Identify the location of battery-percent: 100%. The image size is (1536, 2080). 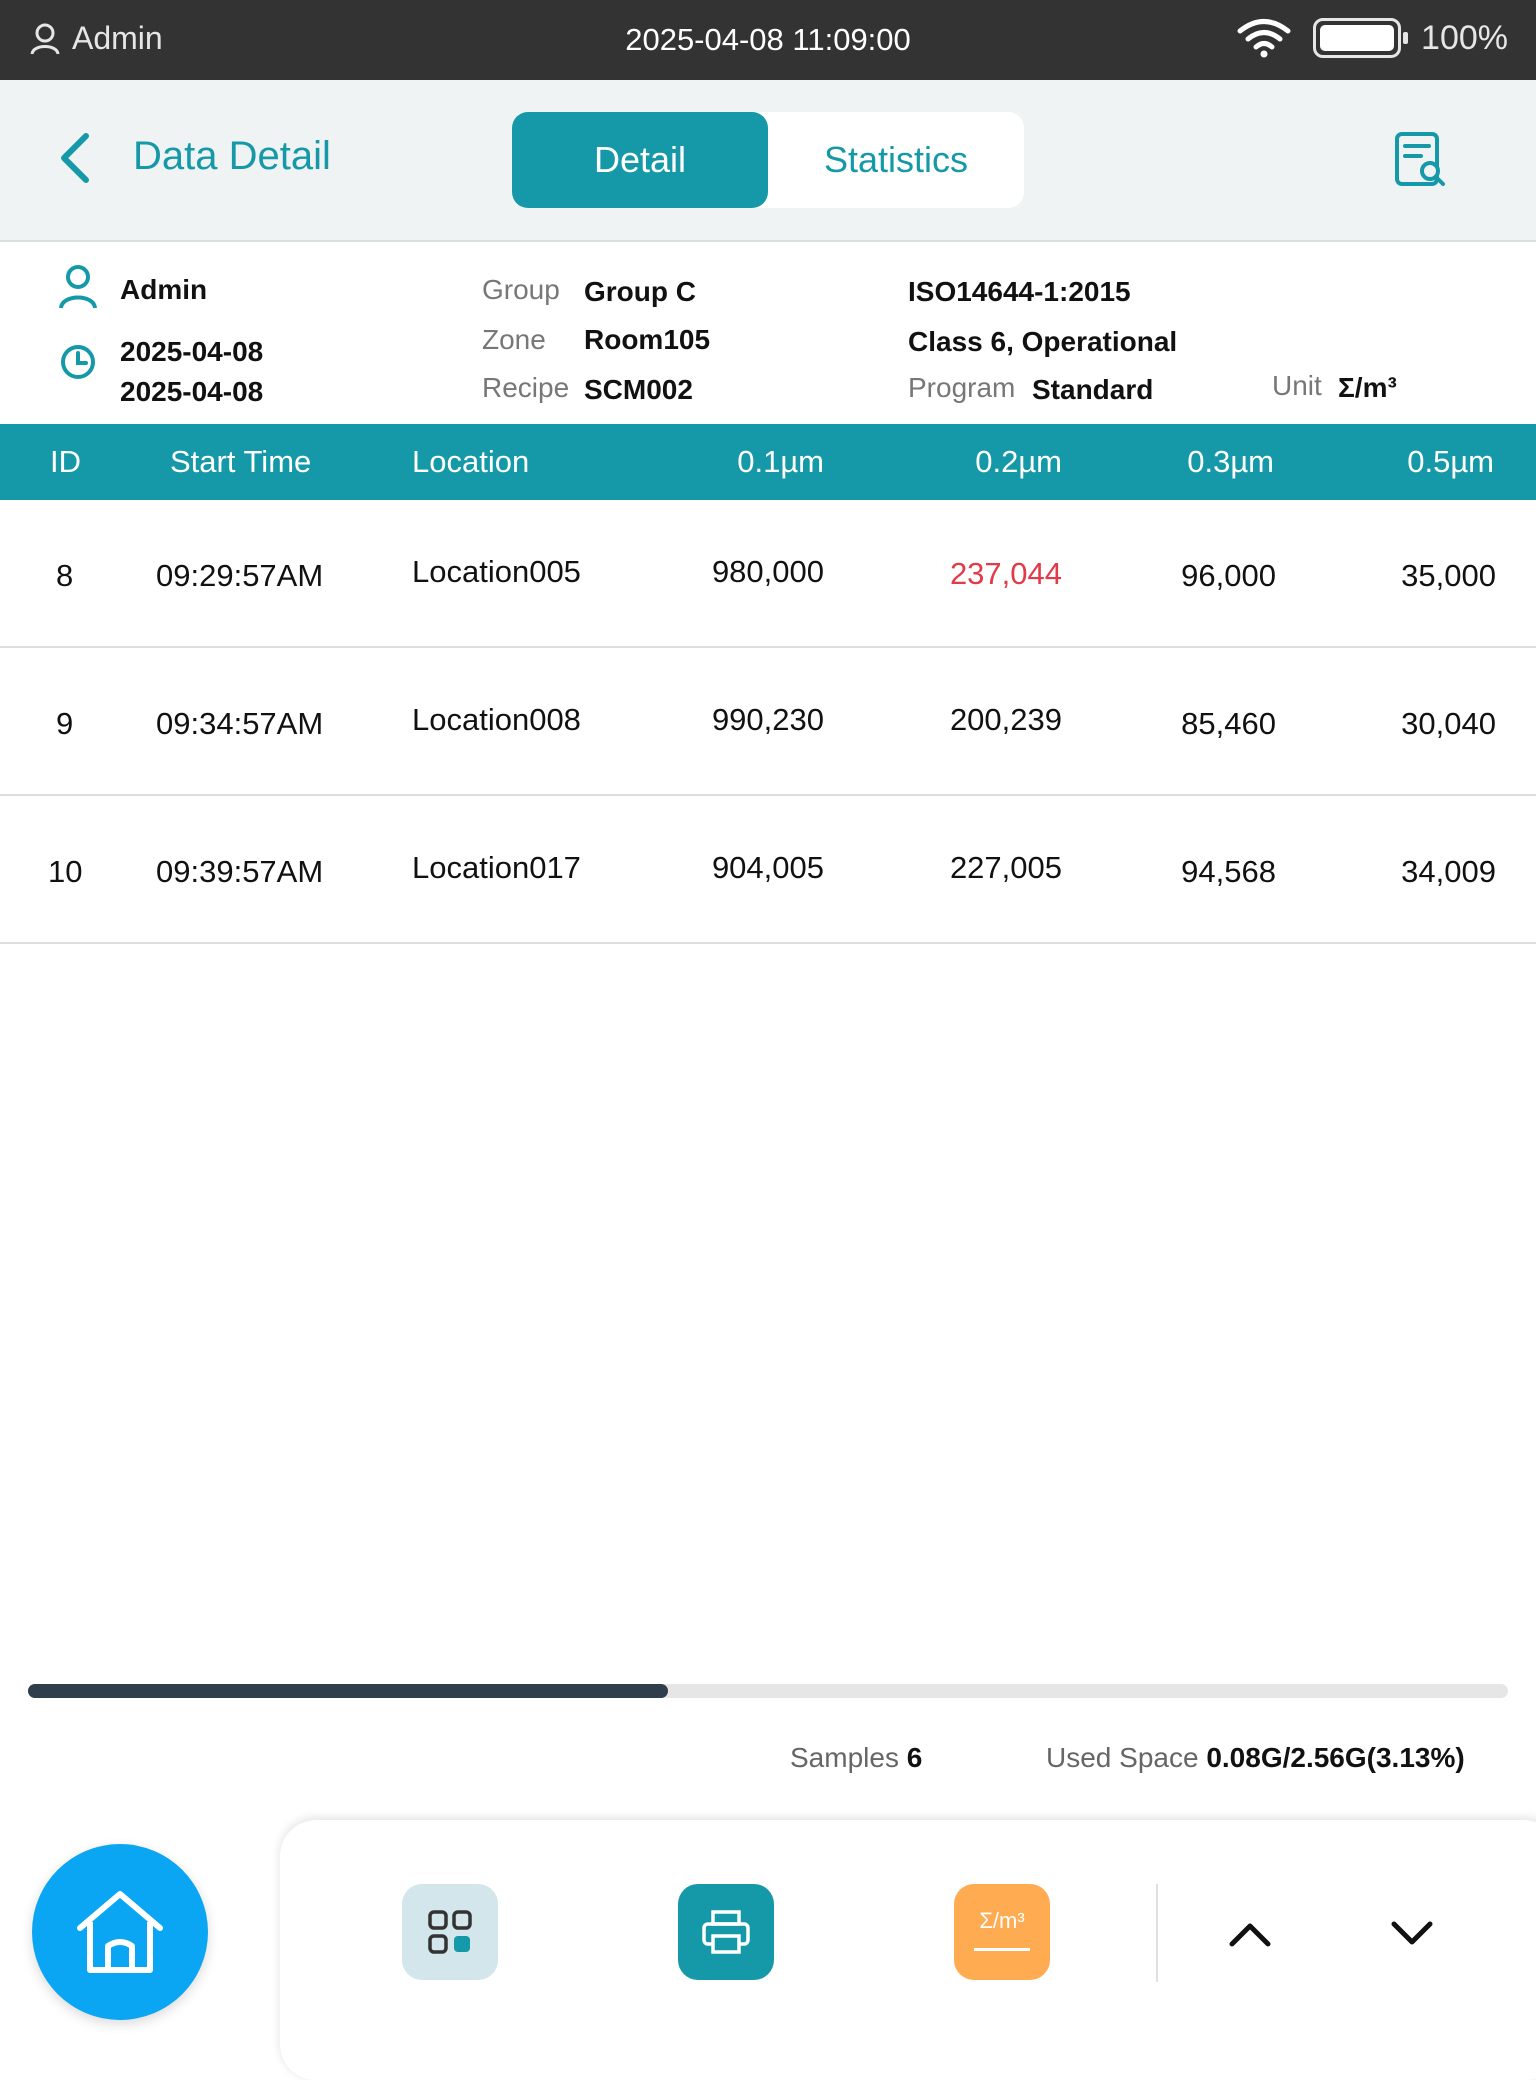
(1464, 37).